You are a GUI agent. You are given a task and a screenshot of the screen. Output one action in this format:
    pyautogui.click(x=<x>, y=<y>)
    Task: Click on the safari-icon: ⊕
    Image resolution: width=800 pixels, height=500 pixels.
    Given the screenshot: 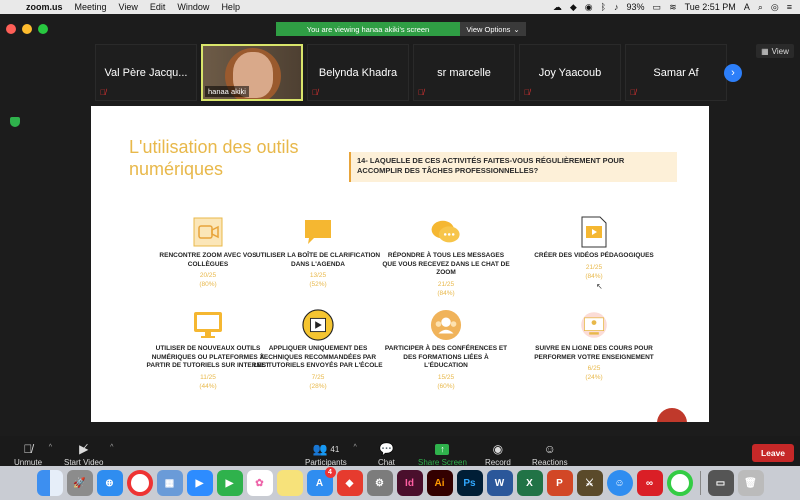 What is the action you would take?
    pyautogui.click(x=109, y=483)
    